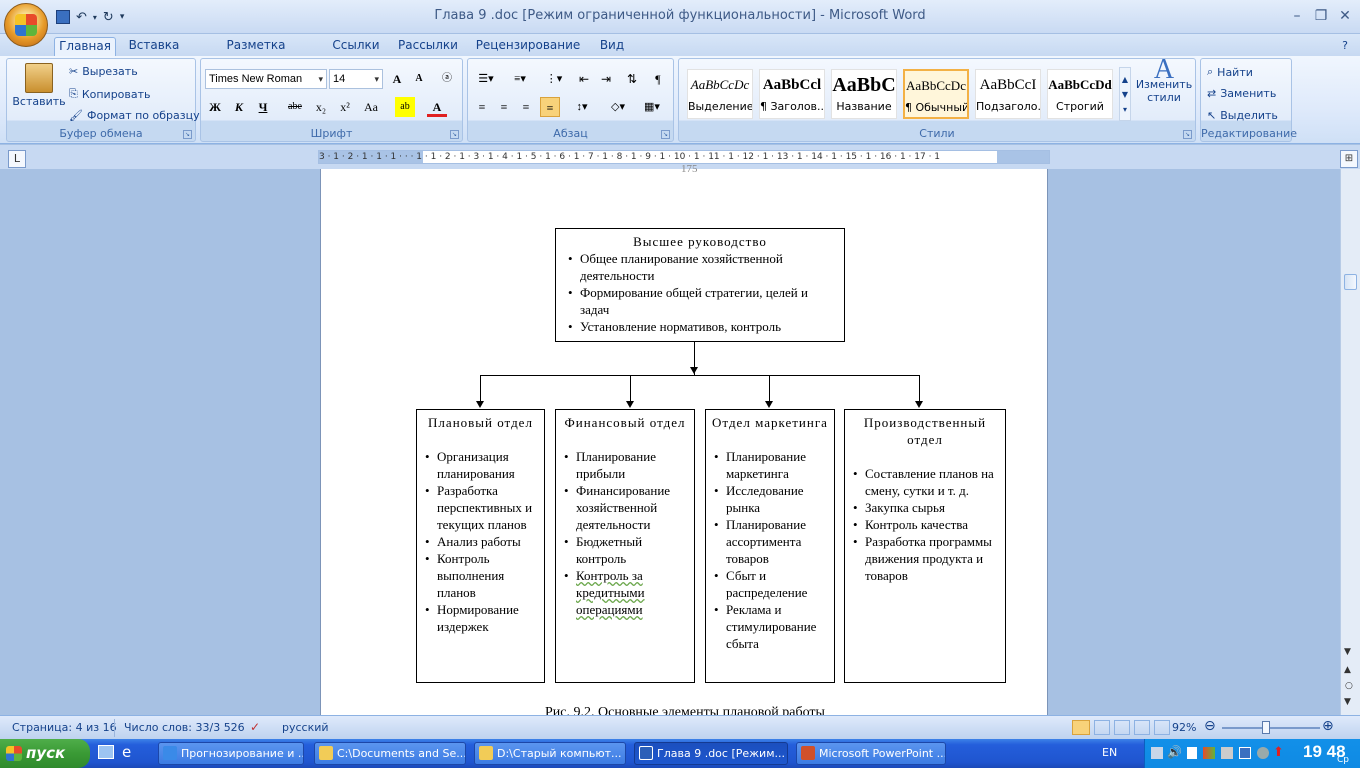 This screenshot has height=768, width=1360. What do you see at coordinates (134, 115) in the screenshot?
I see `format-painter-button: 🖌 Формат по образцу` at bounding box center [134, 115].